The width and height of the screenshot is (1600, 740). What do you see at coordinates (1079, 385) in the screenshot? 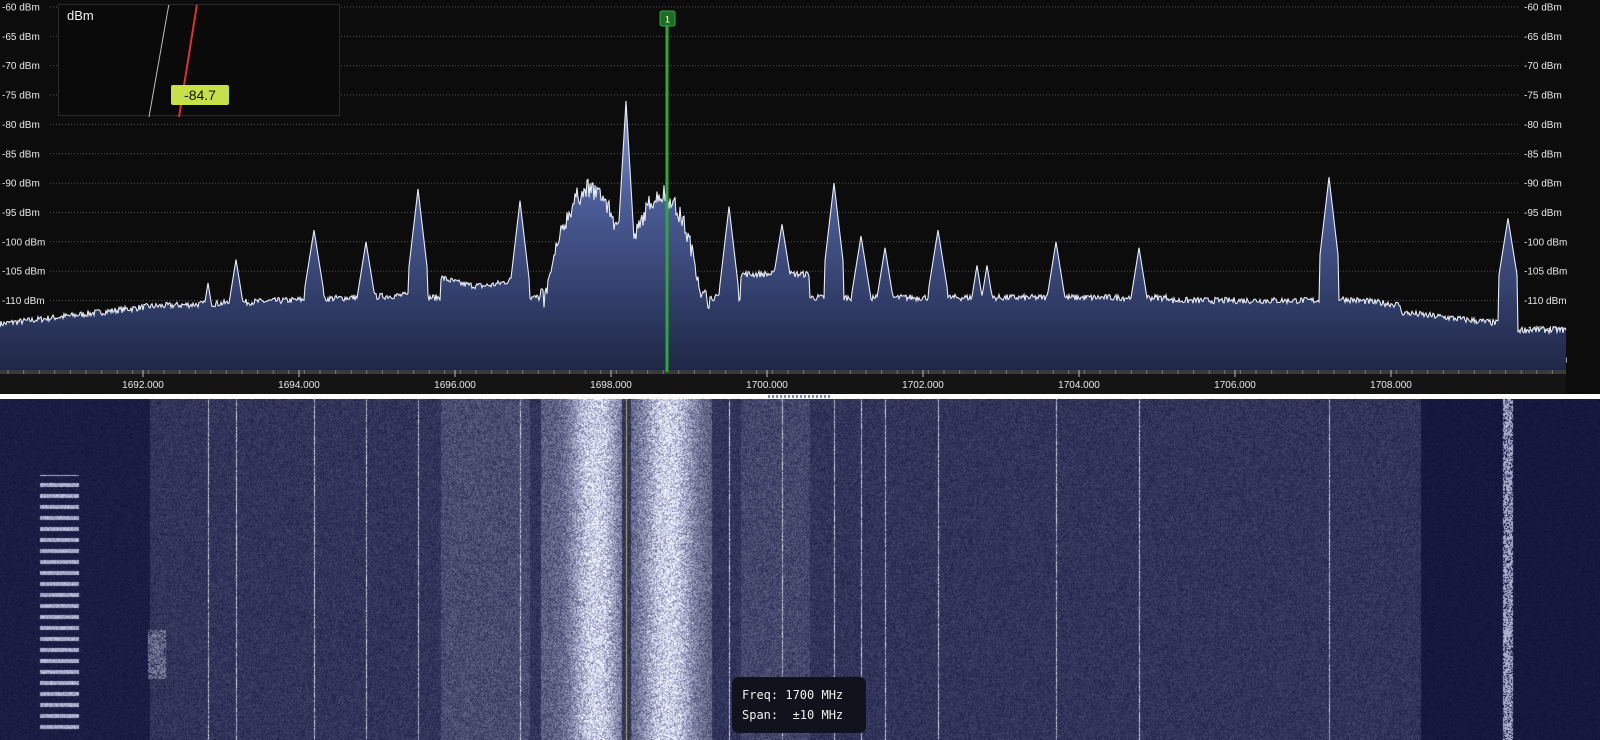
I see `frequency-label: 1704.000` at bounding box center [1079, 385].